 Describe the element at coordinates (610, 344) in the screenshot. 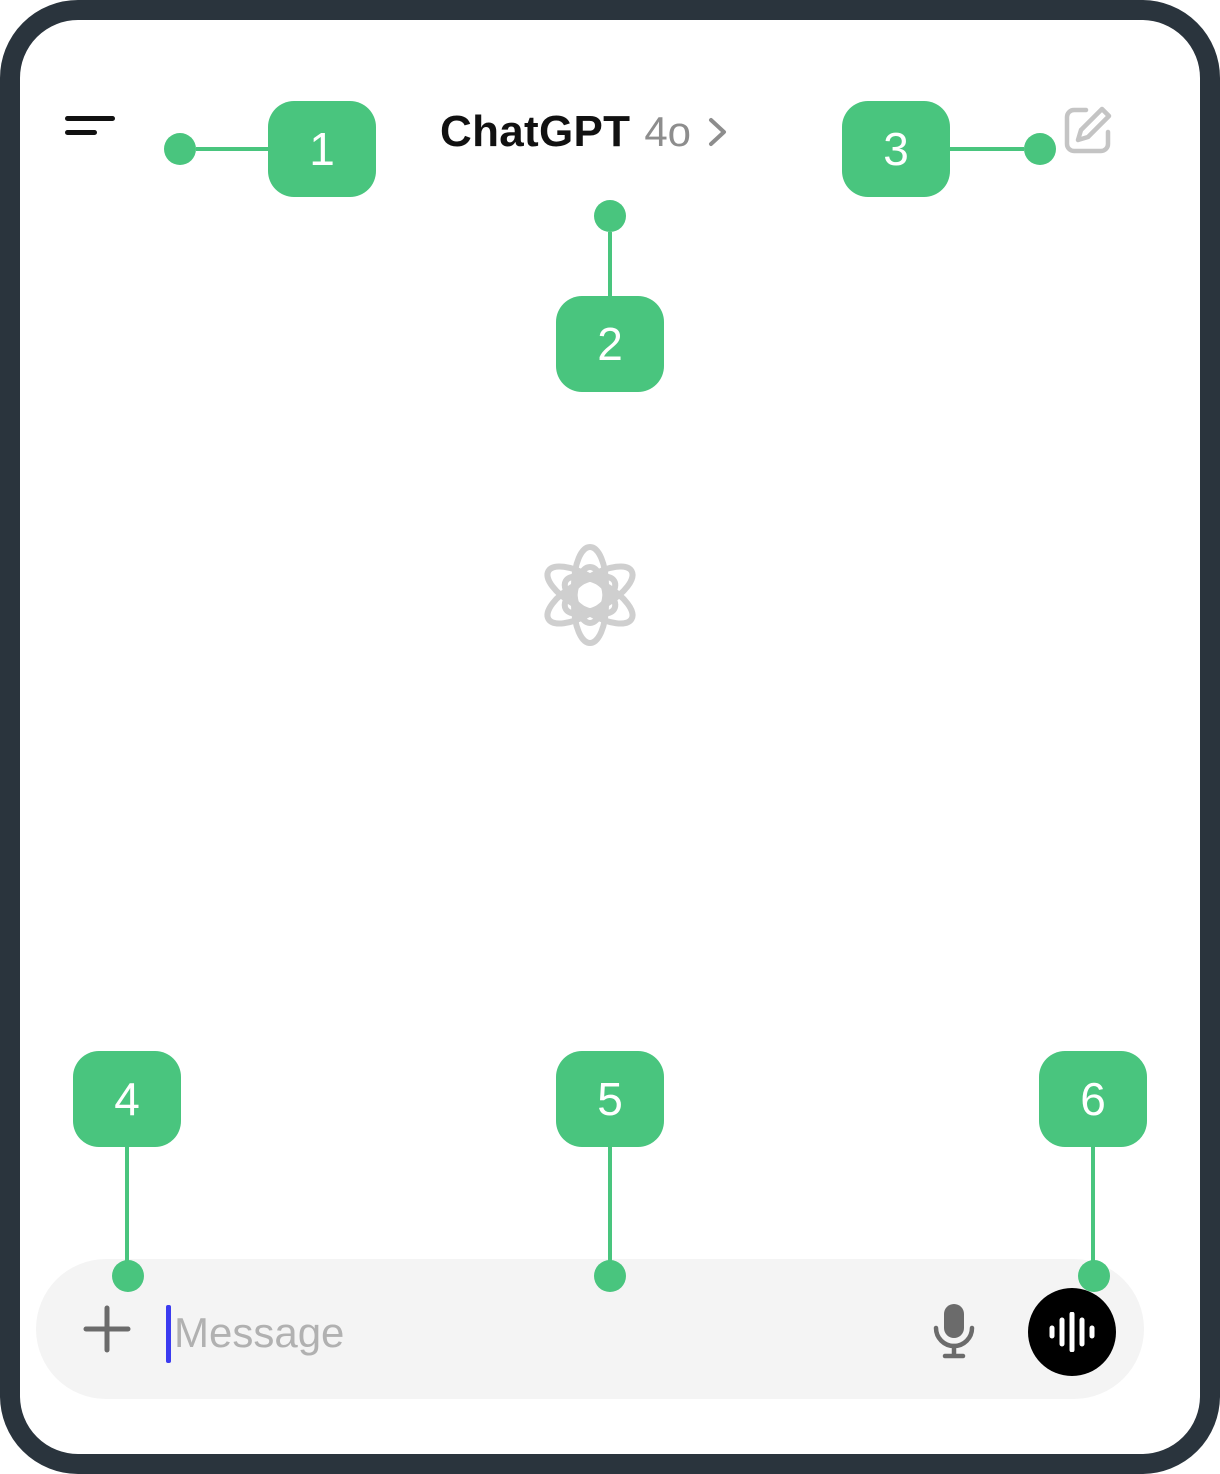

I see `callout-badge-2: 2` at that location.